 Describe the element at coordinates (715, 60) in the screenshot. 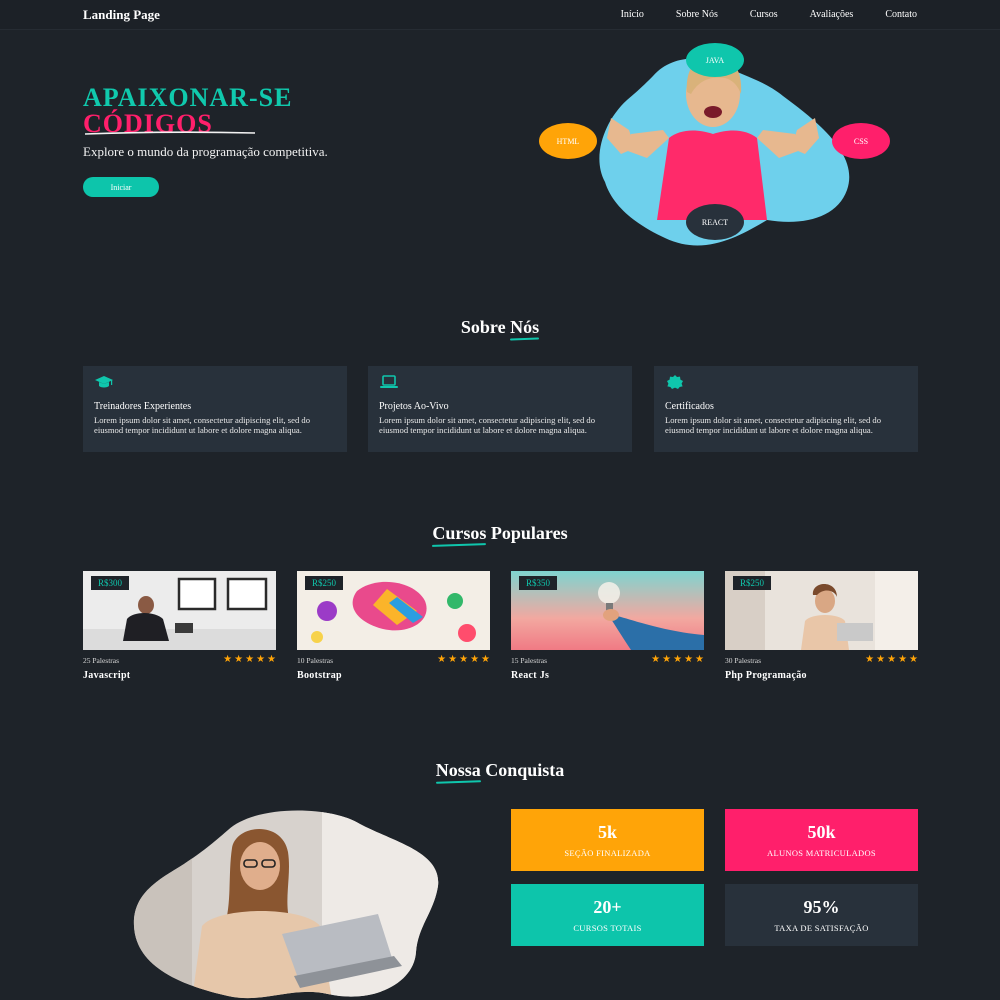

I see `java-bubble: JAVA` at that location.